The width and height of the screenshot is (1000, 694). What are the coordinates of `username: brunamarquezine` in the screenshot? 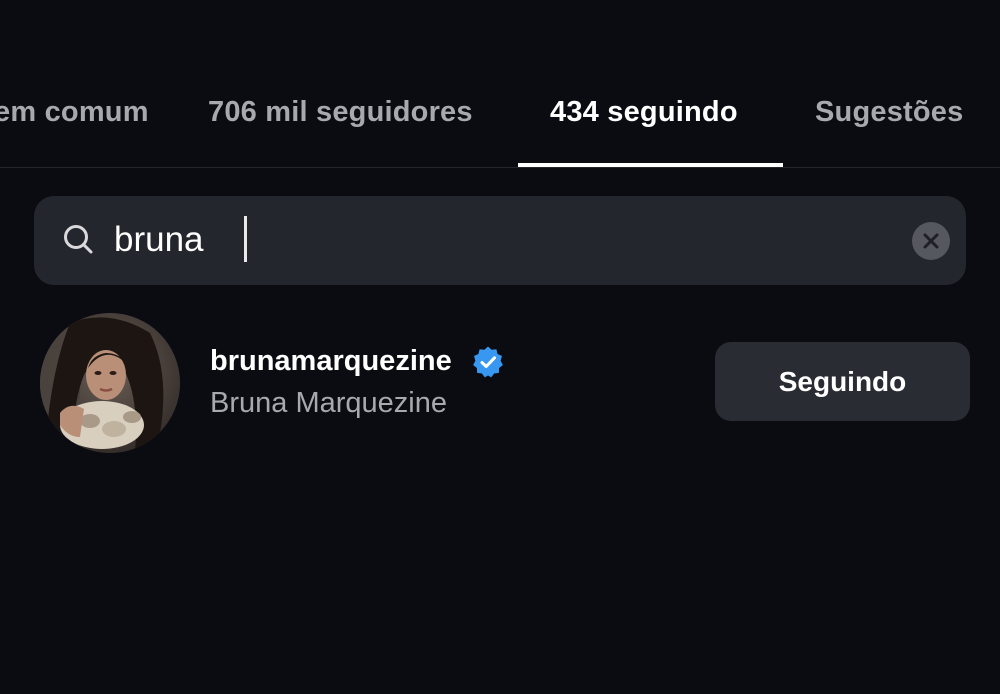 It's located at (331, 361).